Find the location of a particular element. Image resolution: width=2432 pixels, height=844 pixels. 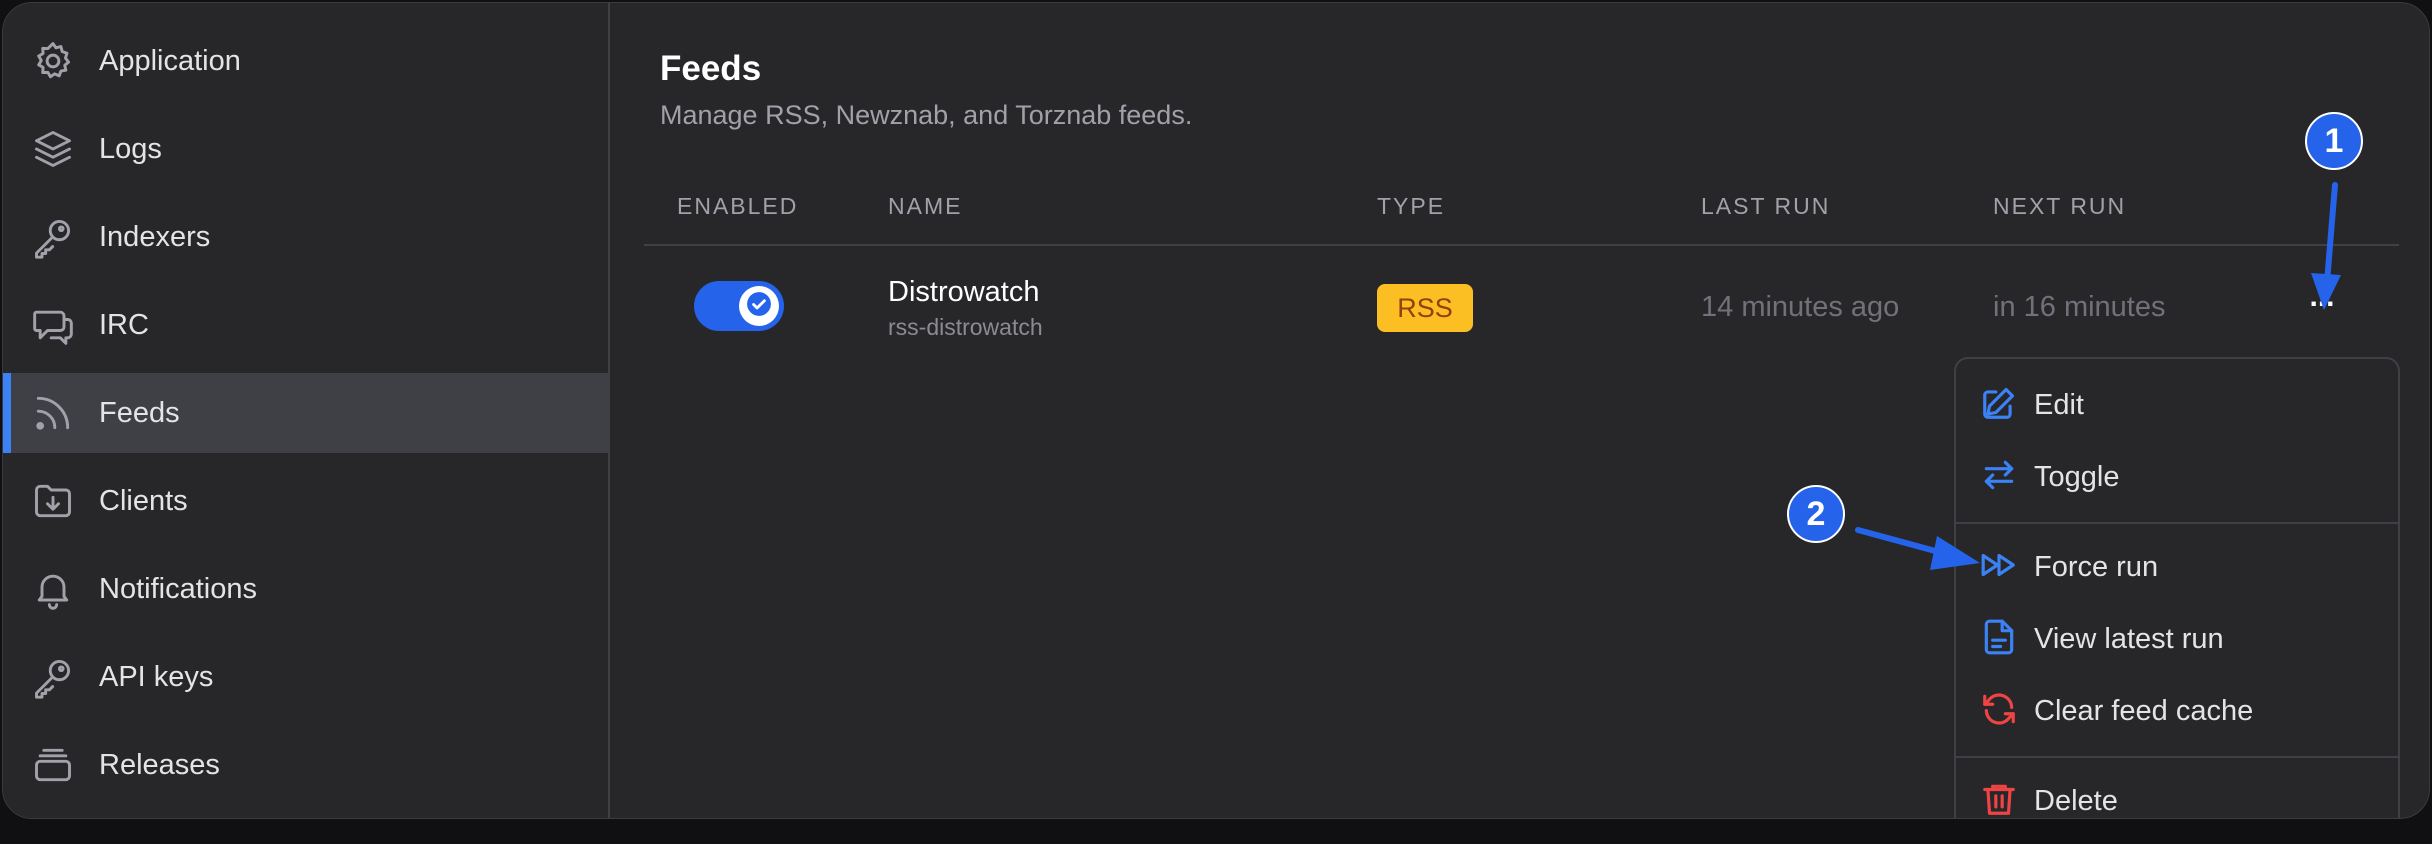

sidebar-item-label: Notifications is located at coordinates (178, 588).